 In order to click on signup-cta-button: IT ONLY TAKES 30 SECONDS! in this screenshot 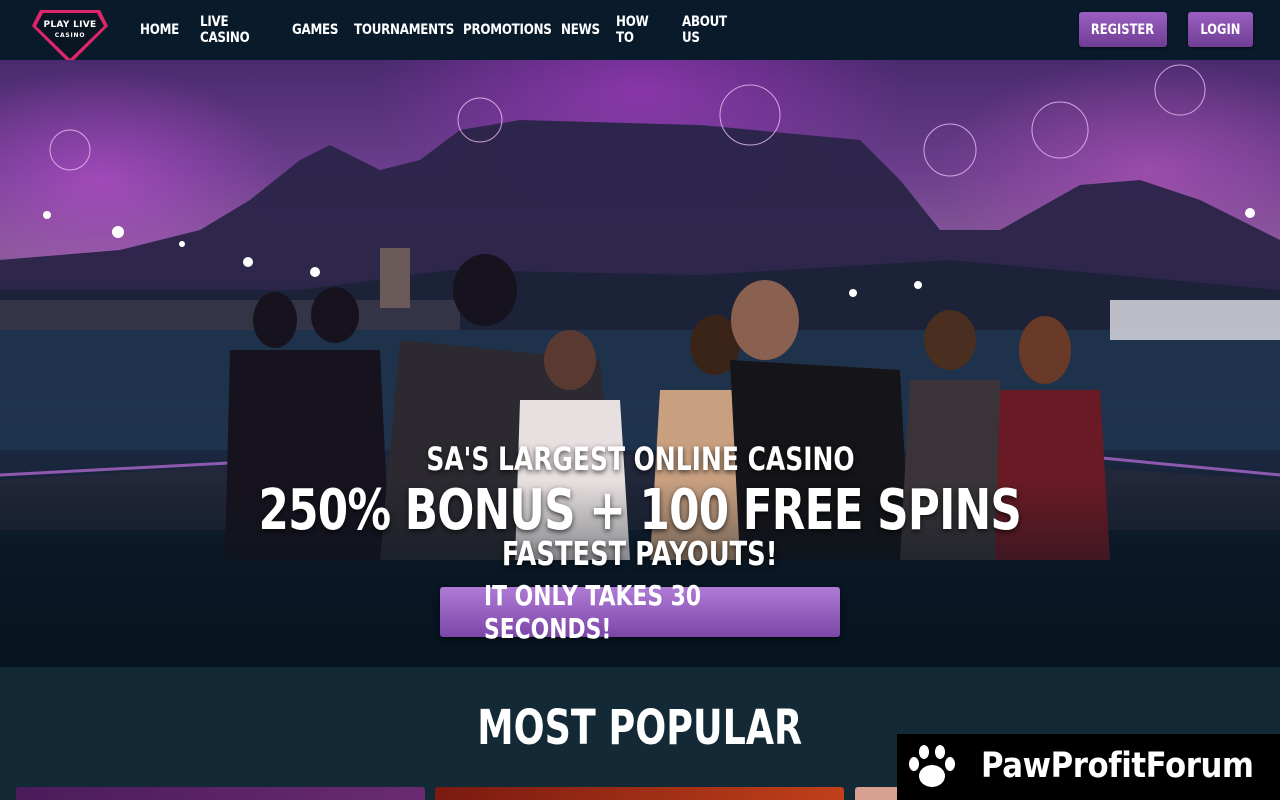, I will do `click(640, 612)`.